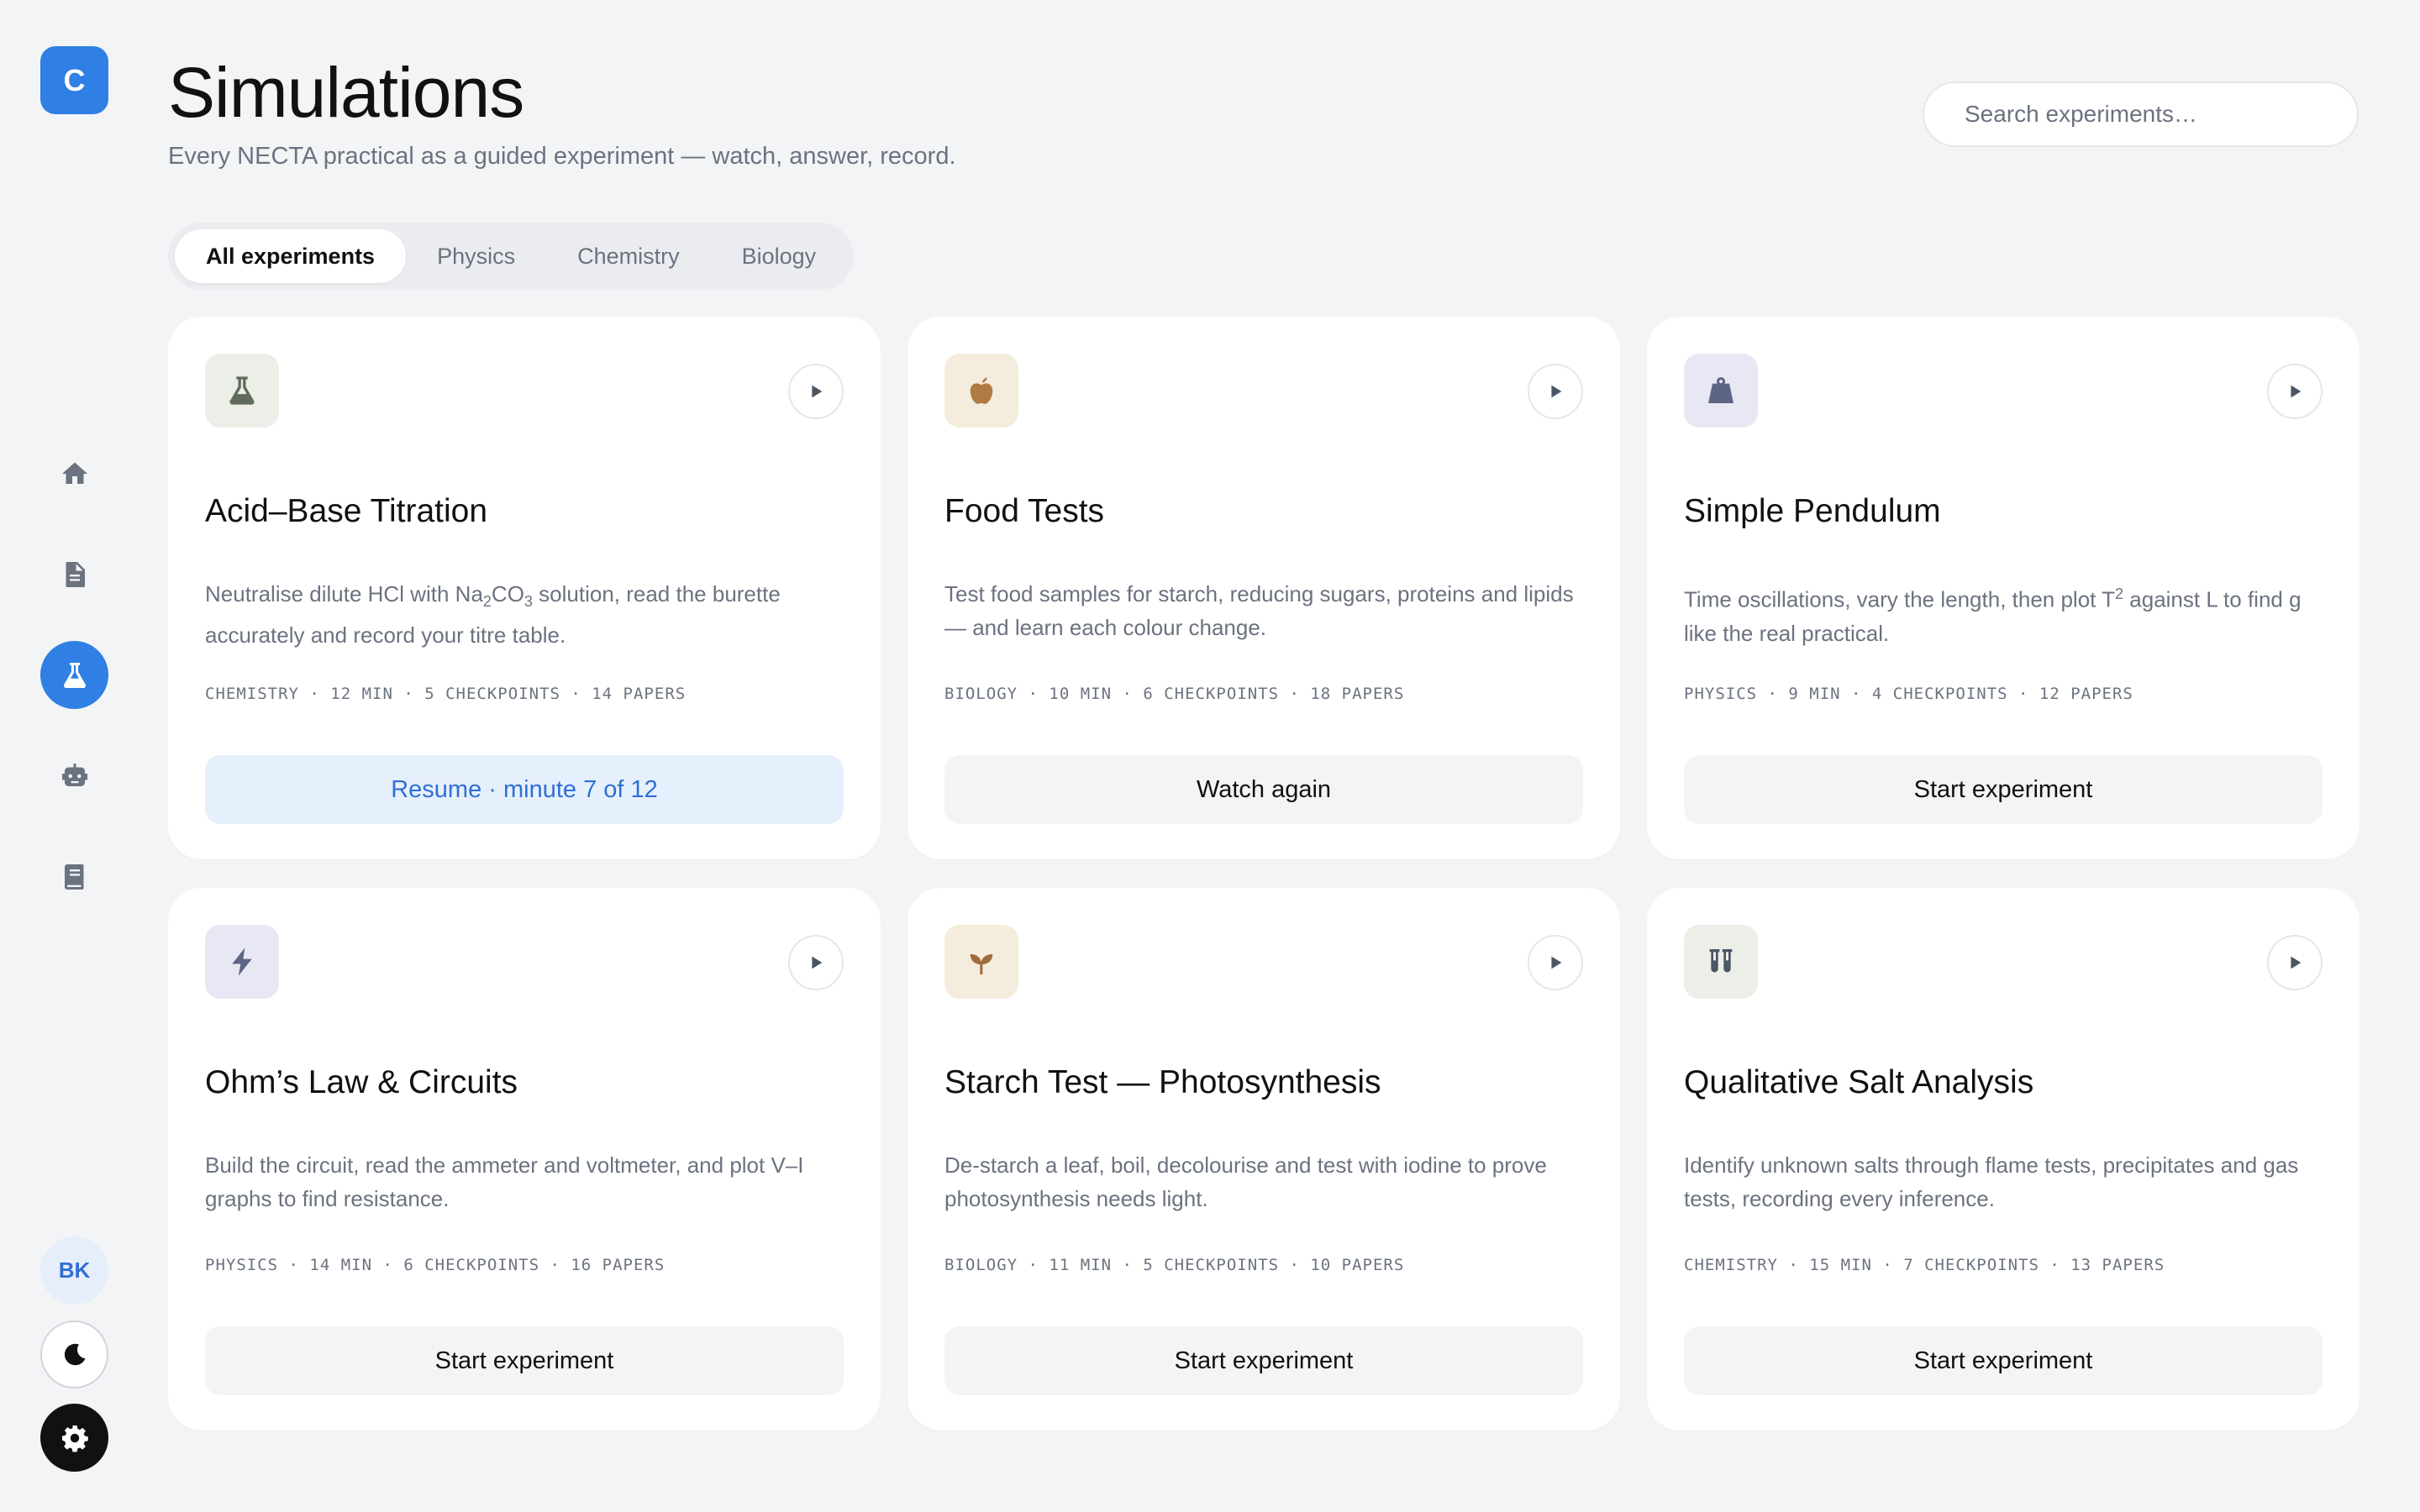 Image resolution: width=2420 pixels, height=1512 pixels. Describe the element at coordinates (346, 92) in the screenshot. I see `page-title: Simulations` at that location.